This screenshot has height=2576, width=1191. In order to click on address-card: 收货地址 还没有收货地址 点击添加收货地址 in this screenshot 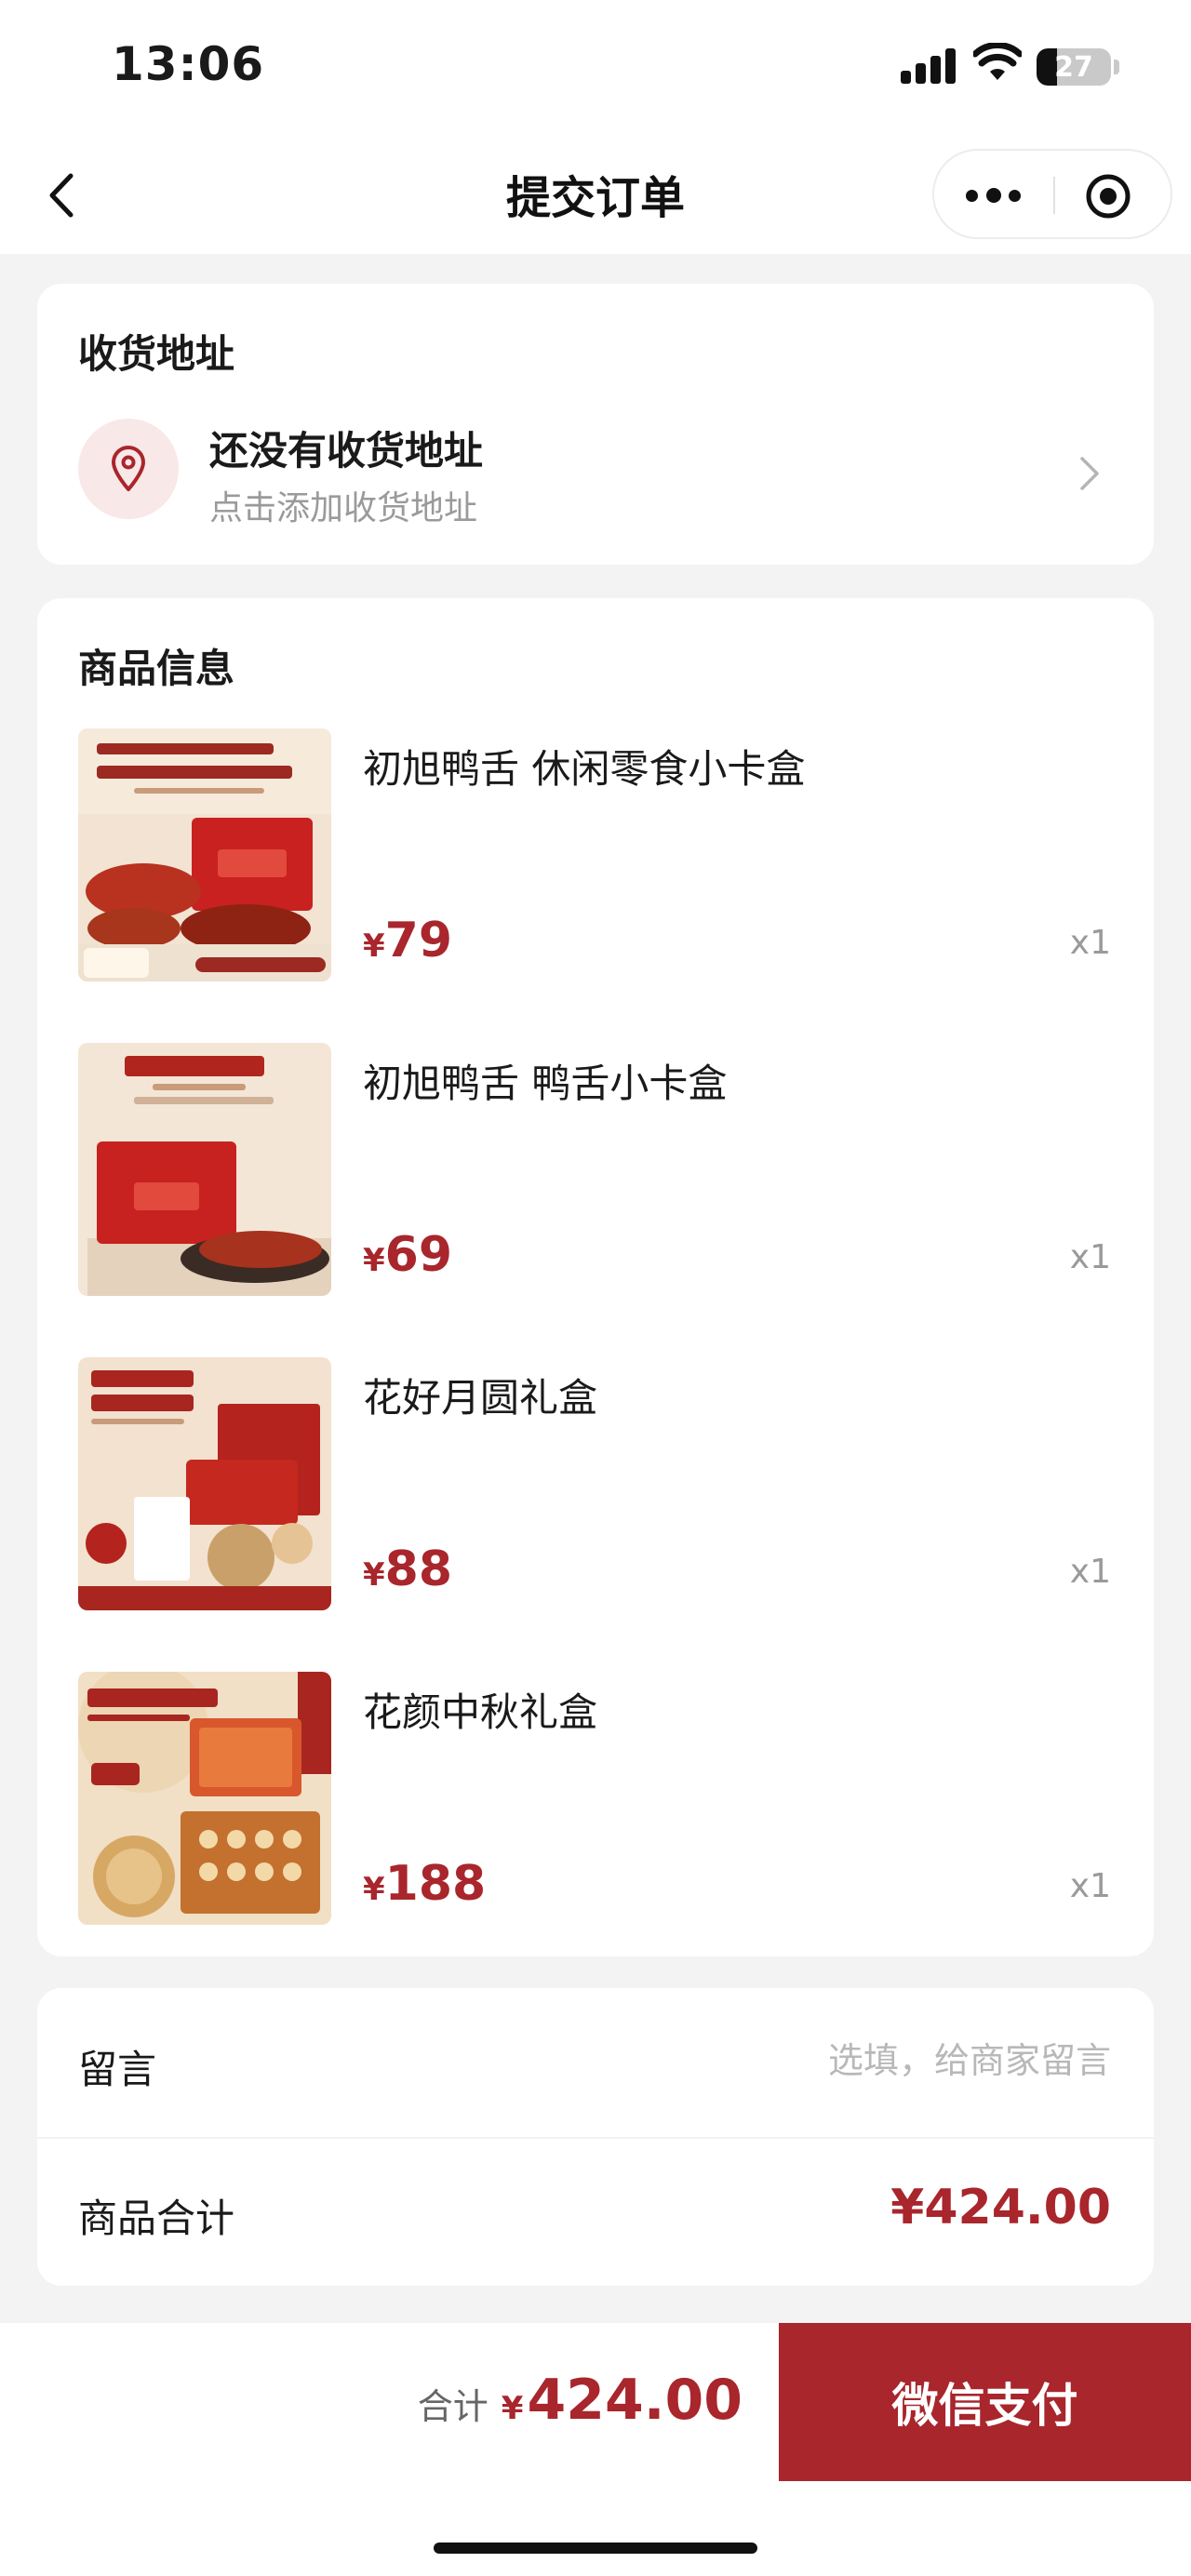, I will do `click(595, 424)`.